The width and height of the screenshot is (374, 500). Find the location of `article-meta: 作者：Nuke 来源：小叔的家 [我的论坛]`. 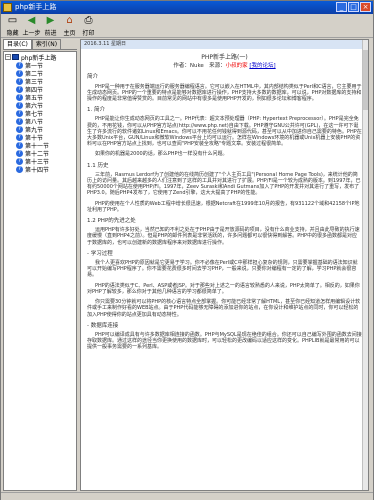

article-meta: 作者：Nuke 来源：小叔的家 [我的论坛] is located at coordinates (224, 66).